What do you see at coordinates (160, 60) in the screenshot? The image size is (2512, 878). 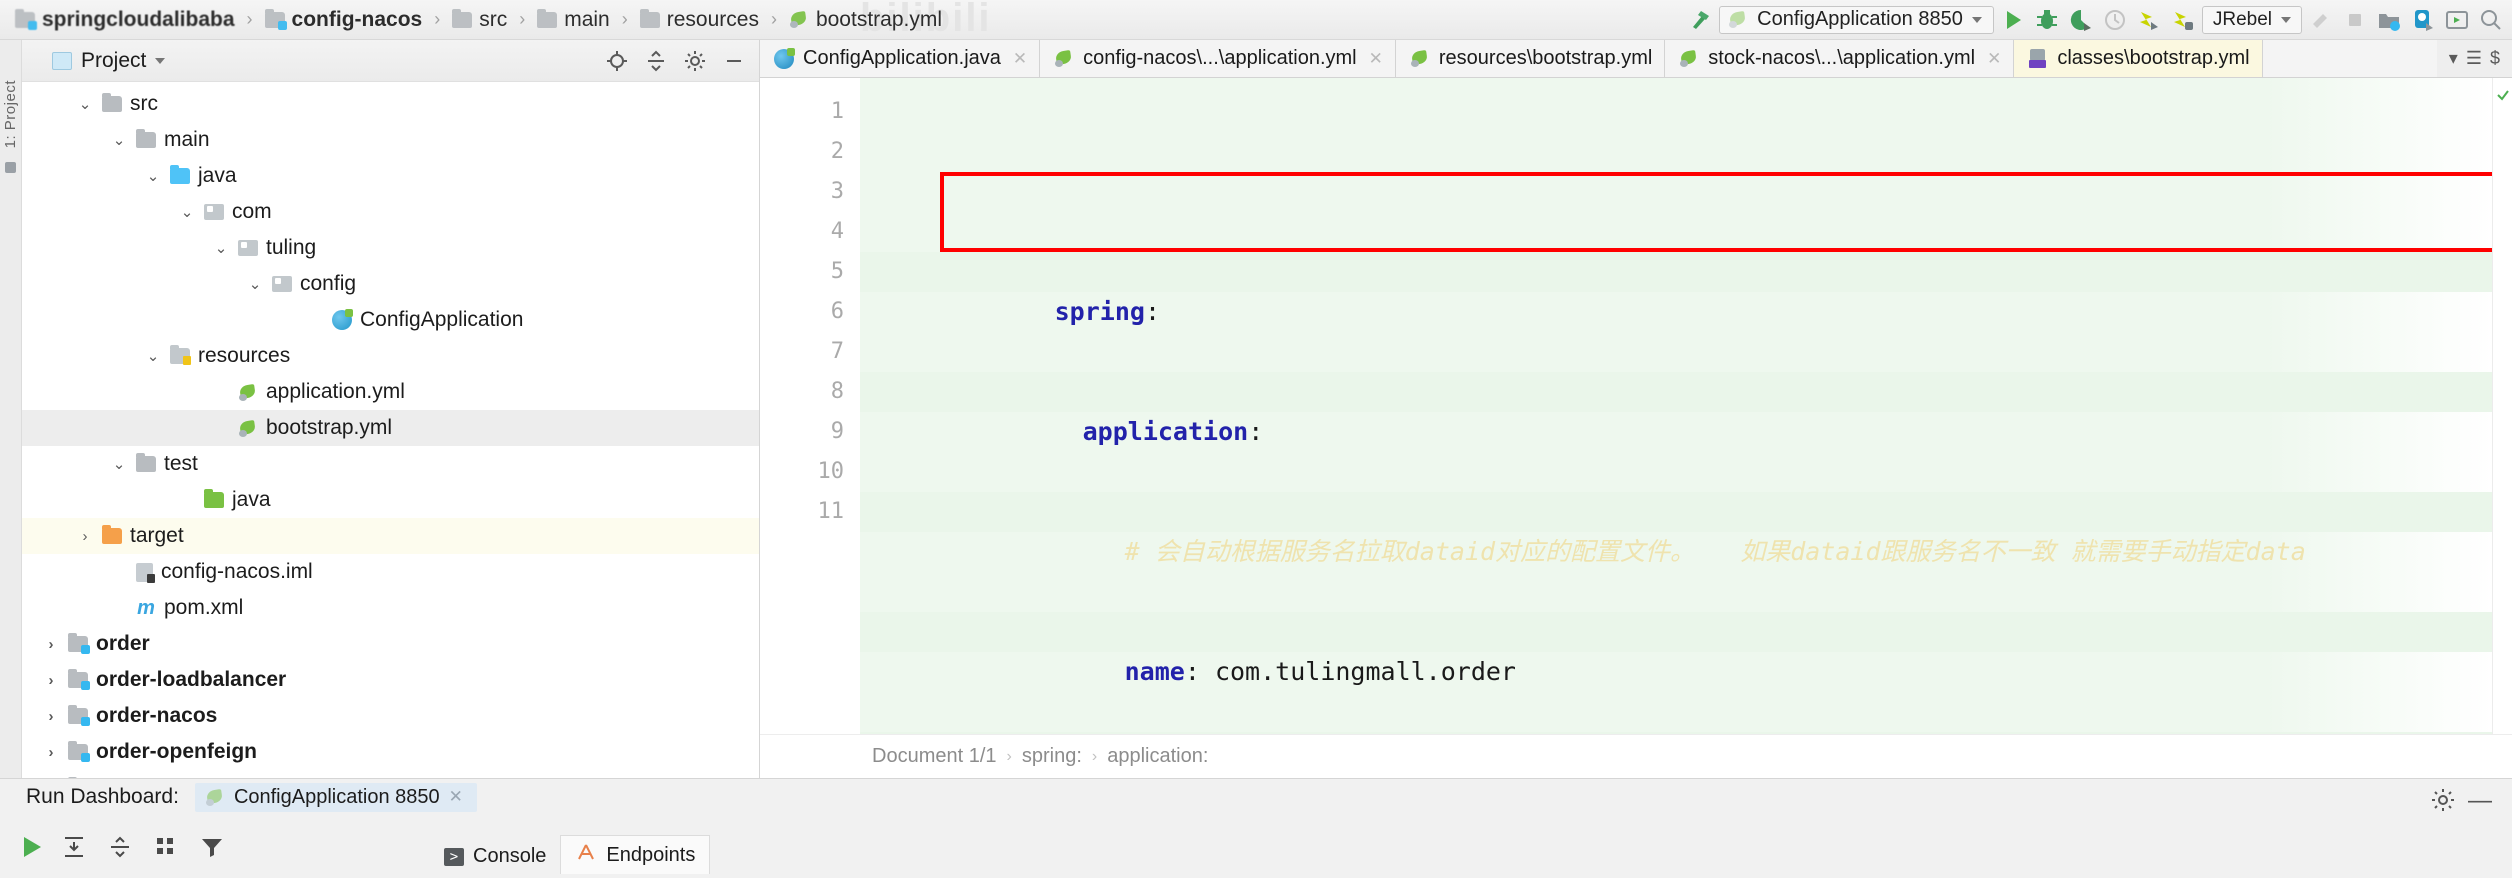 I see `chevron-down-icon` at bounding box center [160, 60].